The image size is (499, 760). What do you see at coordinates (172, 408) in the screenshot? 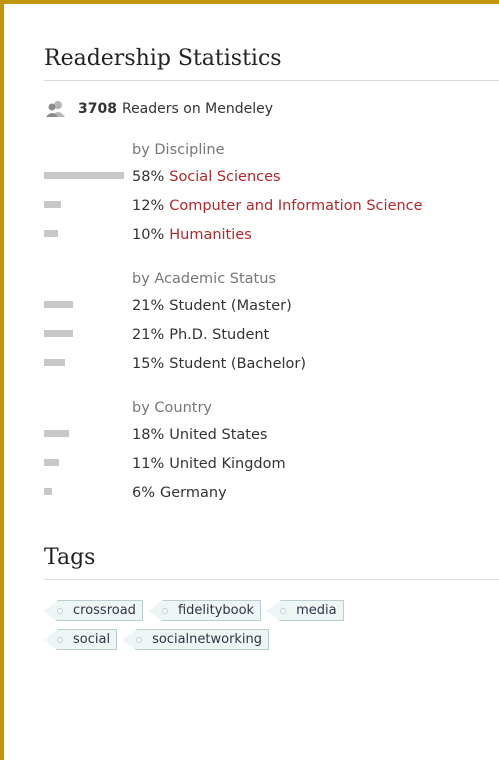
I see `stat-group-heading: by Country` at bounding box center [172, 408].